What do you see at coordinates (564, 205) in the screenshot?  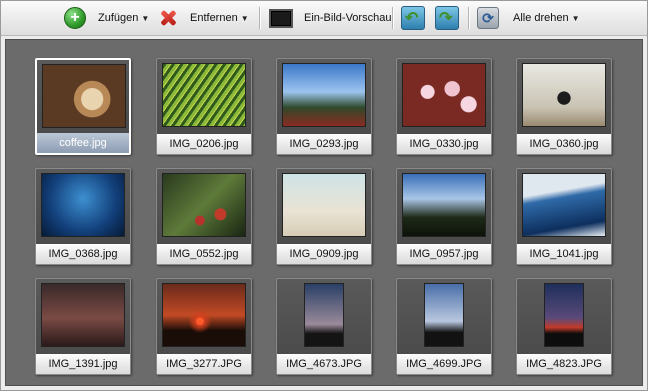 I see `photo-boat-wake` at bounding box center [564, 205].